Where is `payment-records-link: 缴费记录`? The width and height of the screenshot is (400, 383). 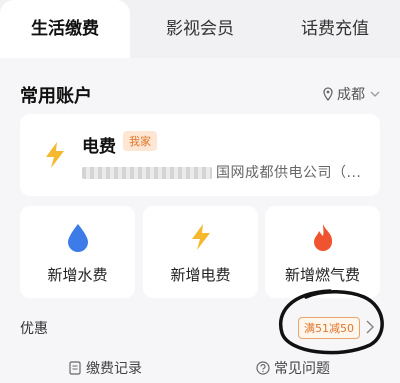 payment-records-link: 缴费记录 is located at coordinates (105, 368).